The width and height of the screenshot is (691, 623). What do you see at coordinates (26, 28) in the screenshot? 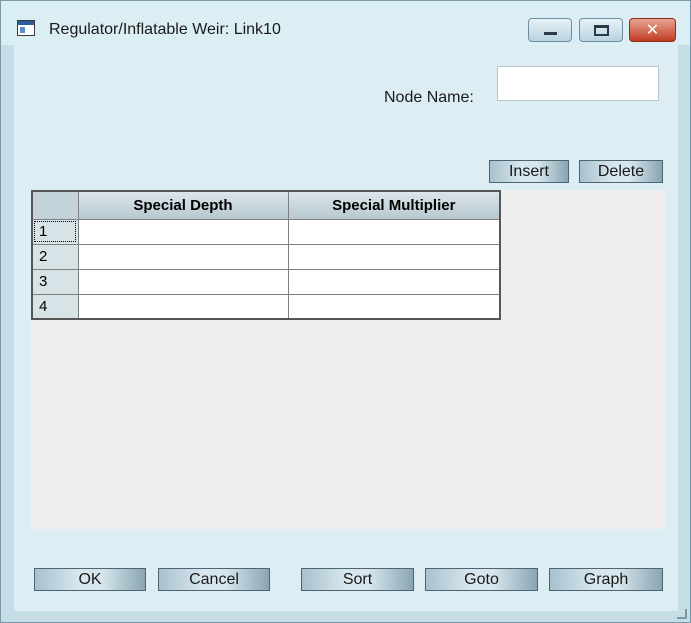
I see `app-icon` at bounding box center [26, 28].